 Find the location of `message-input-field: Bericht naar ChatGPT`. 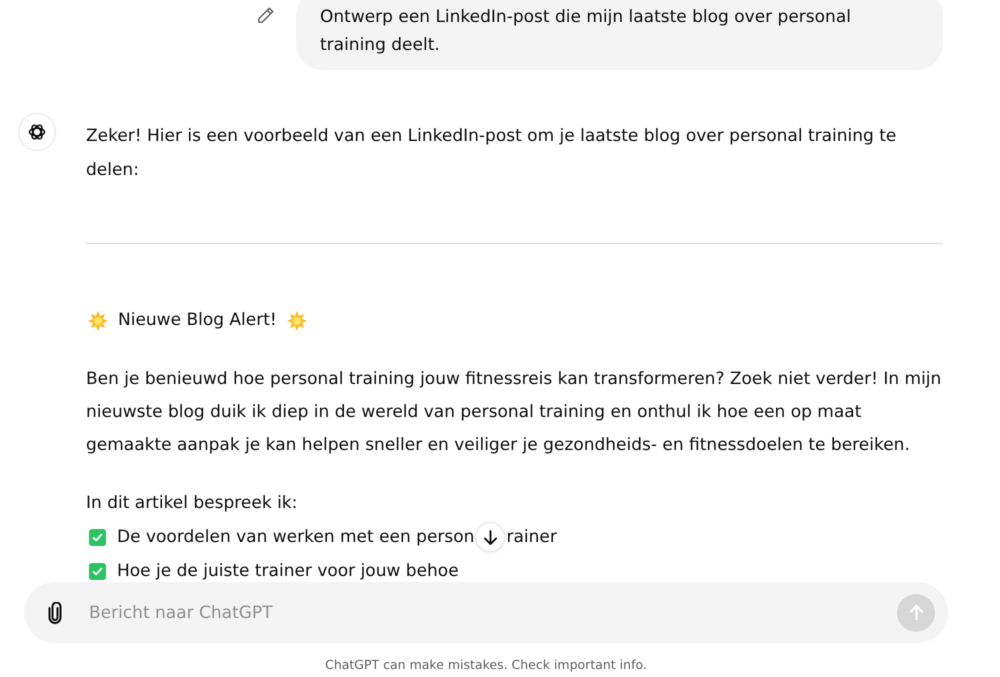

message-input-field: Bericht naar ChatGPT is located at coordinates (493, 612).